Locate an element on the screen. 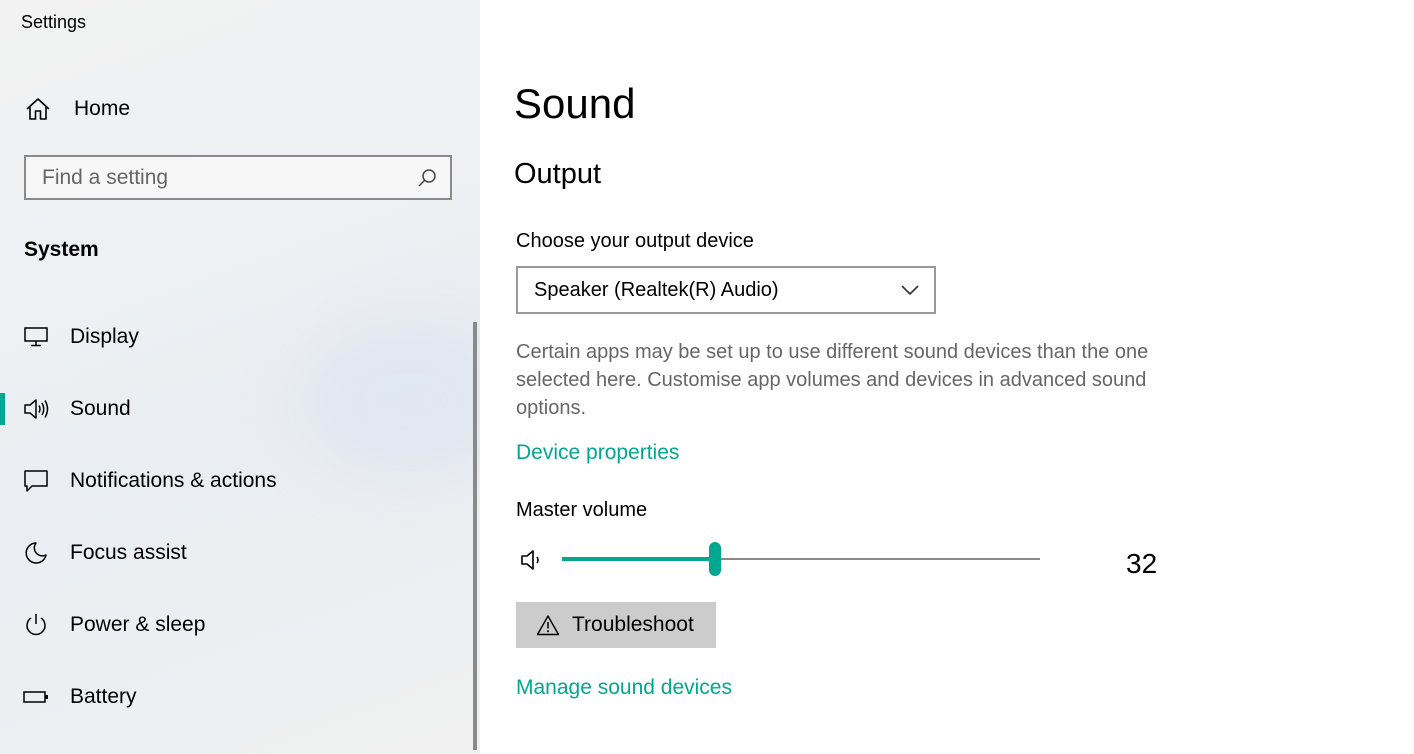 The width and height of the screenshot is (1414, 754). troubleshoot-label: Troubleshoot is located at coordinates (633, 624).